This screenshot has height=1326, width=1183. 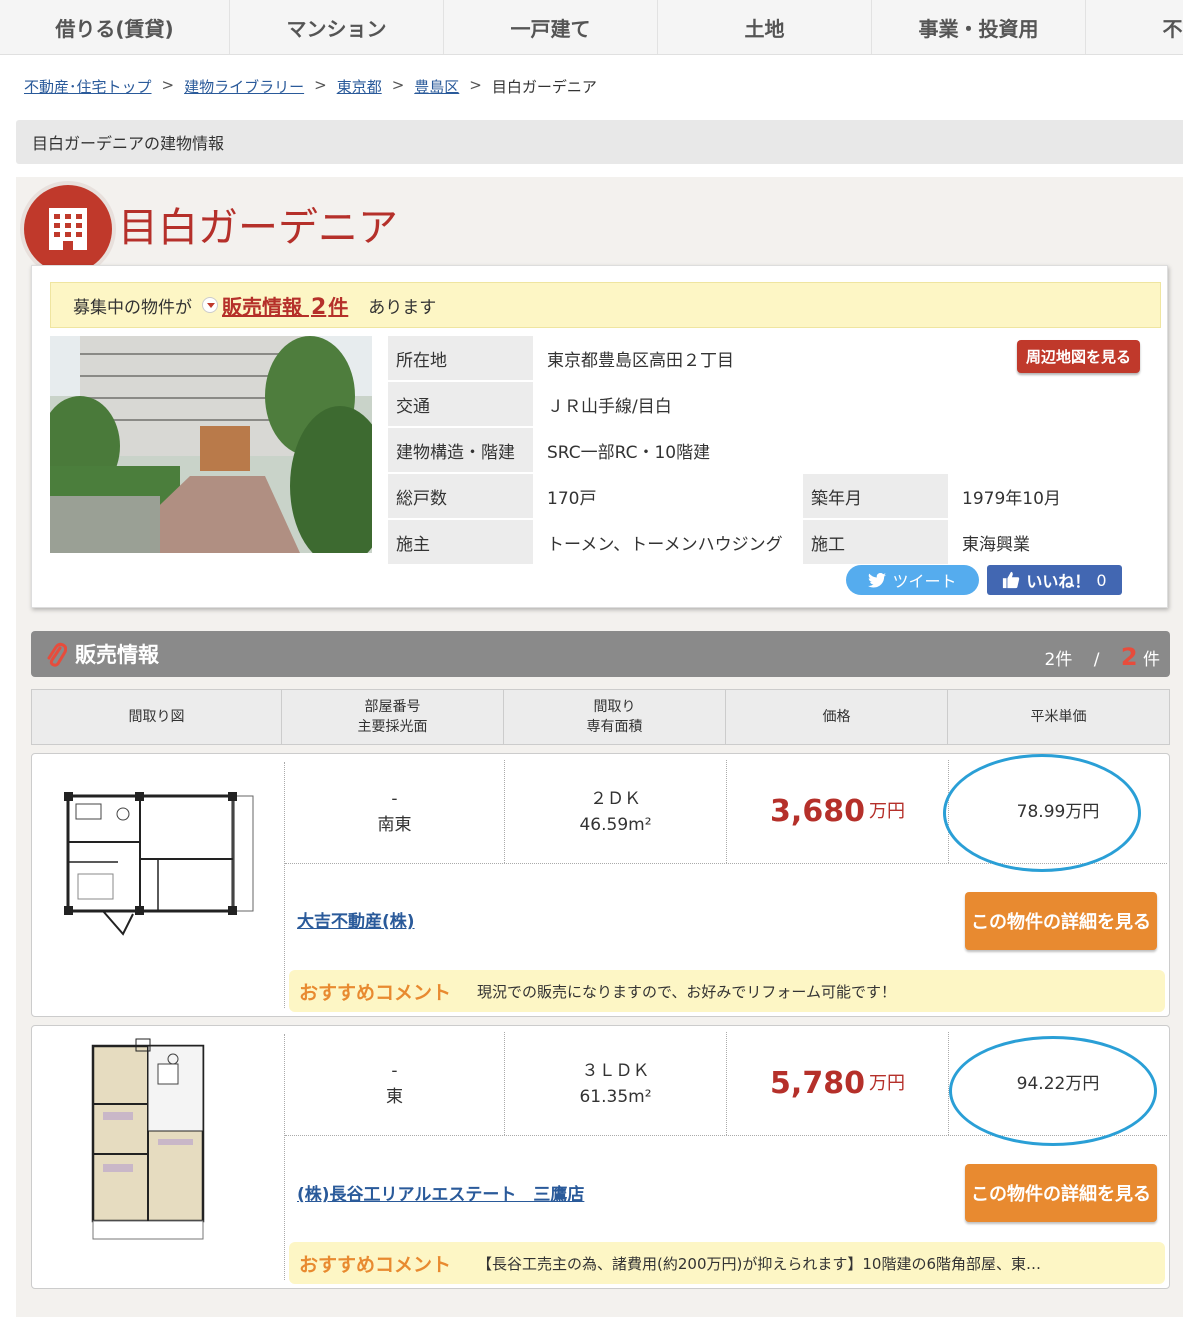 I want to click on nav-mansion: マンション, so click(x=337, y=27).